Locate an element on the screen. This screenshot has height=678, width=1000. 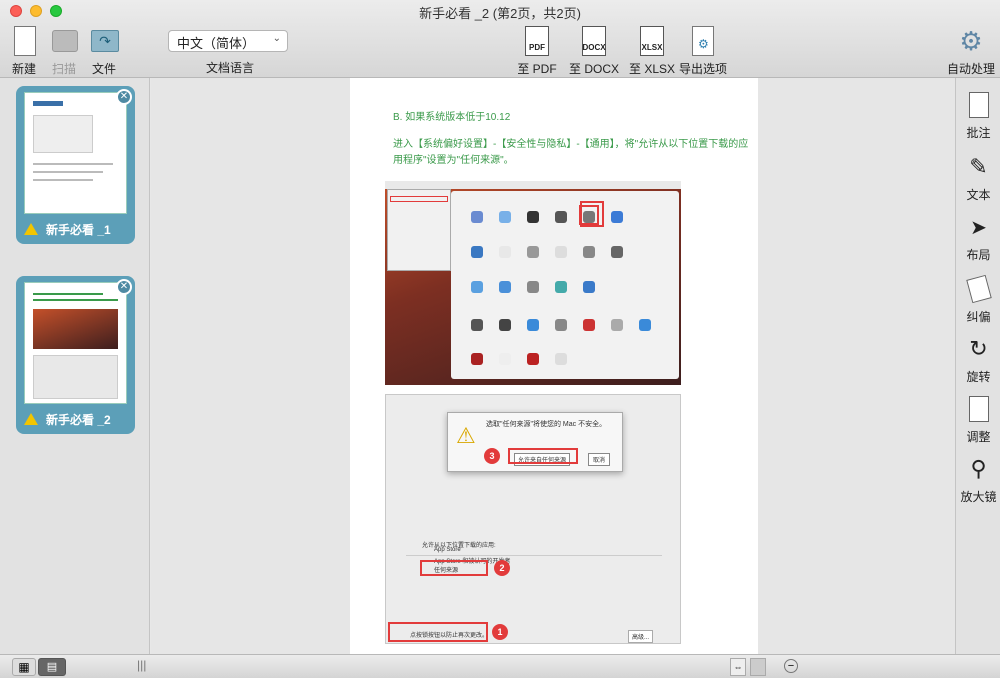
file-button: ↷ 文件 is located at coordinates (104, 50).